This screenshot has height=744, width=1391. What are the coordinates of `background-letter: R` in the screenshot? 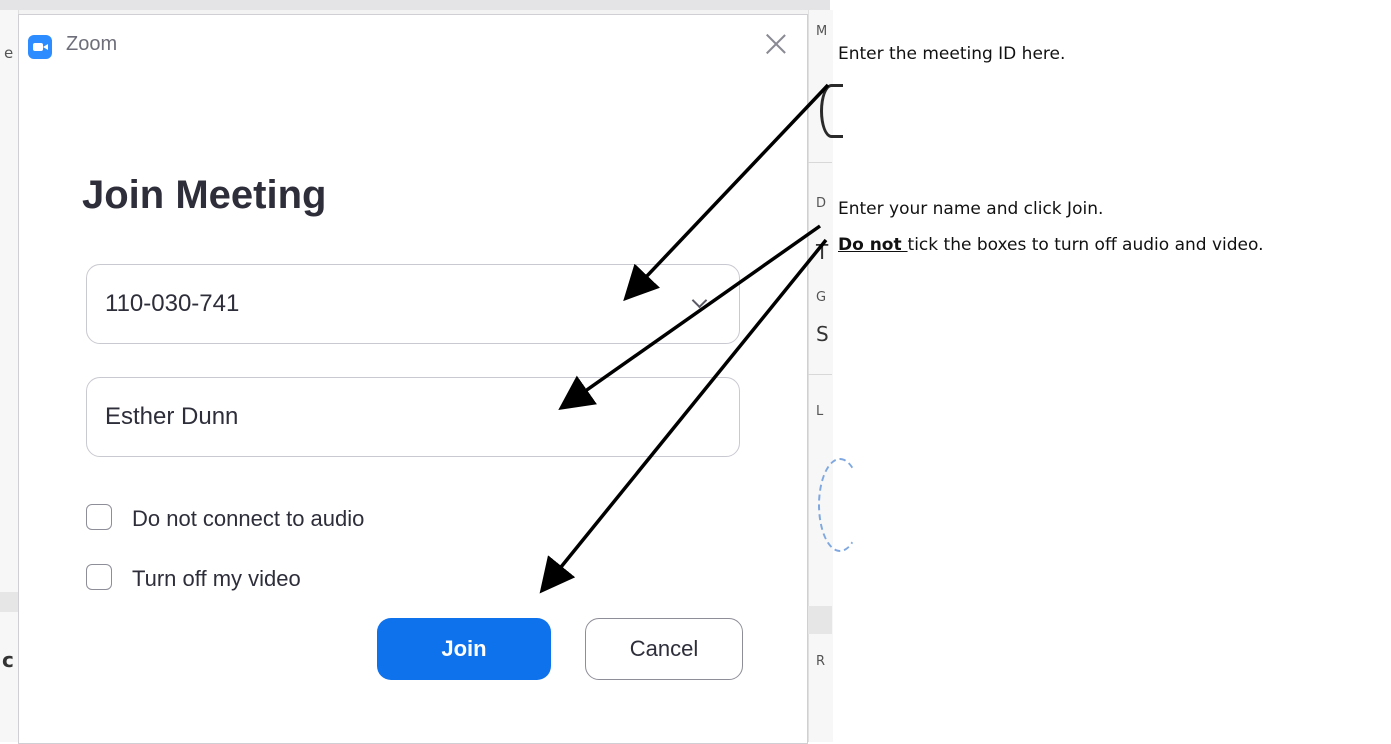 It's located at (821, 661).